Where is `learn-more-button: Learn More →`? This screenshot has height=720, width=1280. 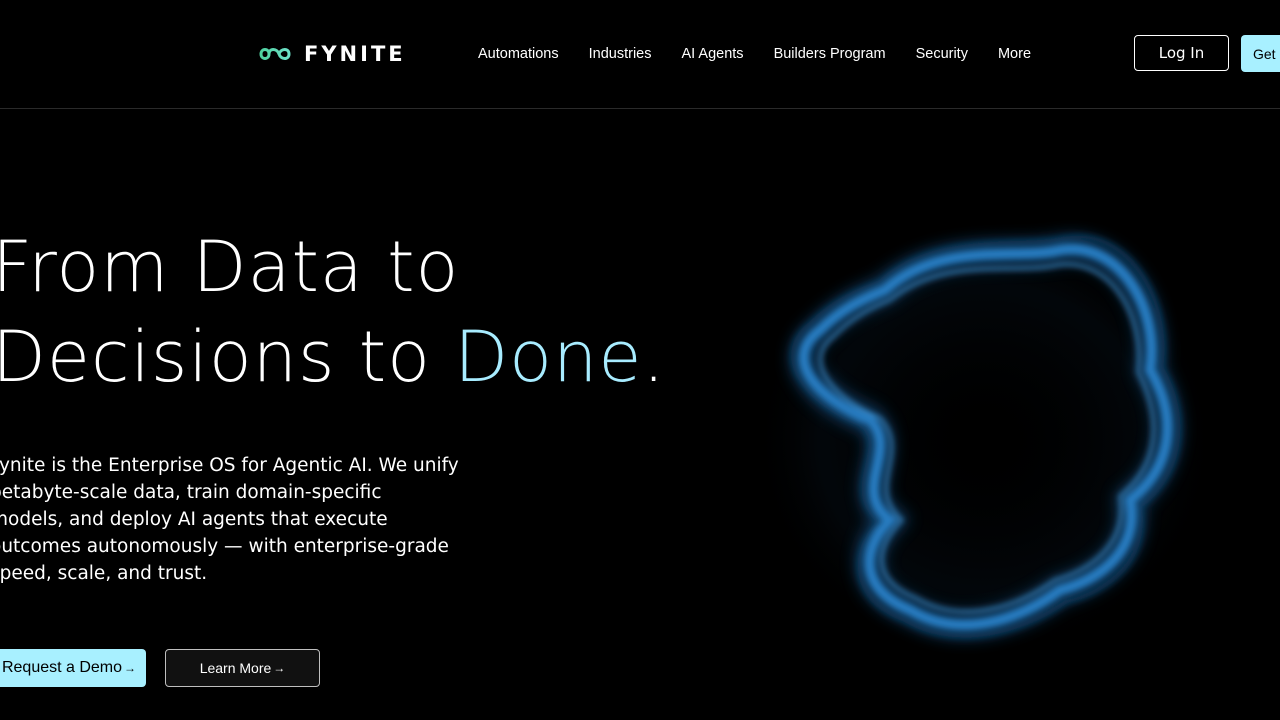 learn-more-button: Learn More → is located at coordinates (242, 668).